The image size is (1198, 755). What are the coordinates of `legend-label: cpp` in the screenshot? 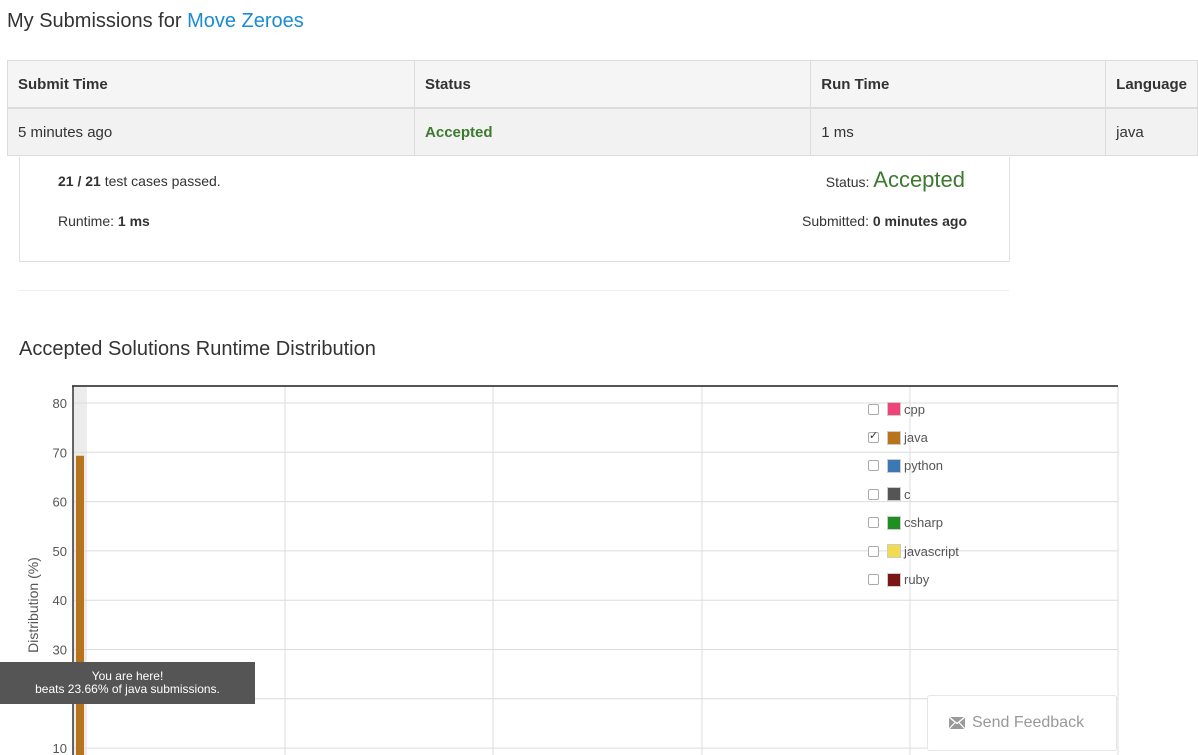 It's located at (914, 409).